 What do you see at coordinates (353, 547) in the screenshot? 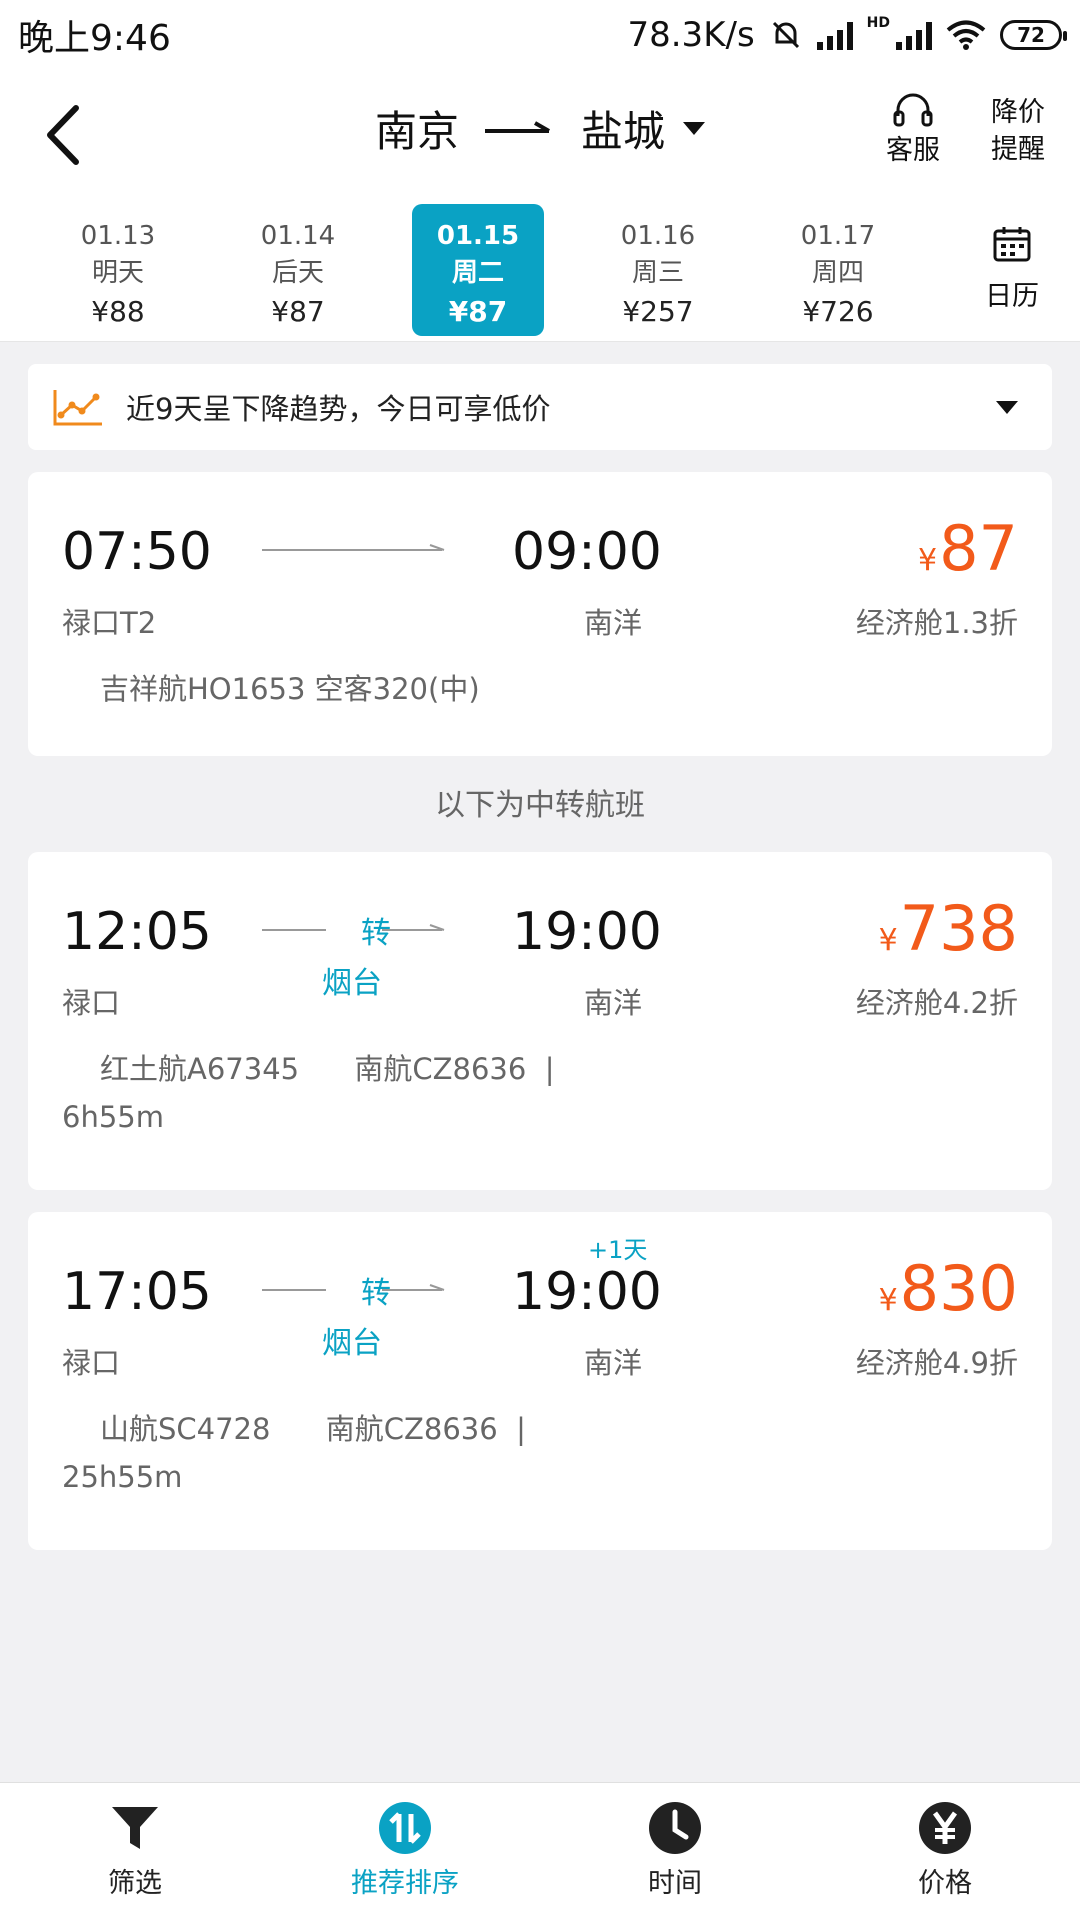
I see `flight-line-arrow` at bounding box center [353, 547].